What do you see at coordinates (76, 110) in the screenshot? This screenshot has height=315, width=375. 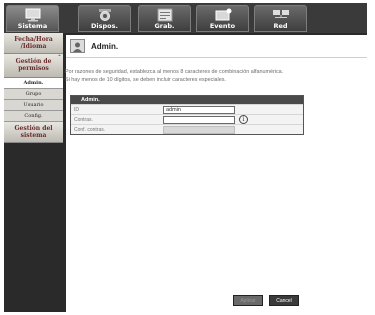 I see `id-label: ID` at bounding box center [76, 110].